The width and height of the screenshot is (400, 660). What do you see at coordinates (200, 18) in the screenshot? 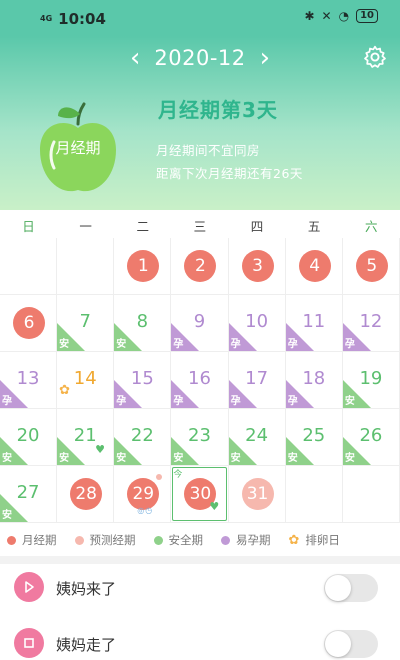
I see `status-bar: 4G 10:04 ✱ ✕ ◔ 10` at bounding box center [200, 18].